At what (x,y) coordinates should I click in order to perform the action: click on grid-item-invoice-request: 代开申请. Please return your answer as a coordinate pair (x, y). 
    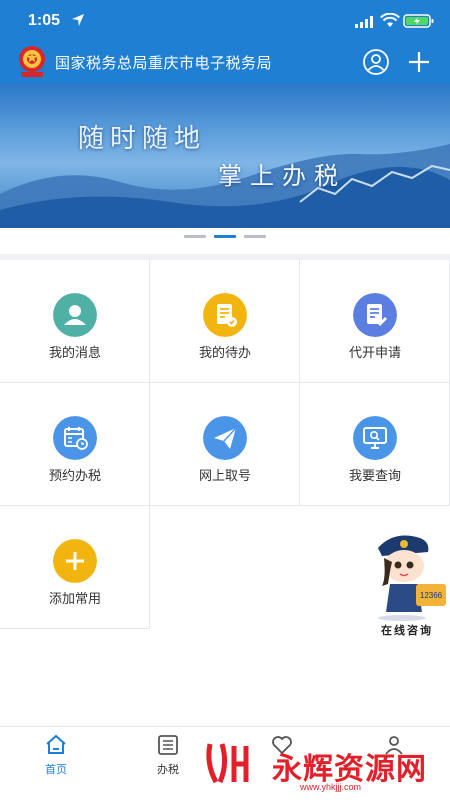
    Looking at the image, I should click on (375, 321).